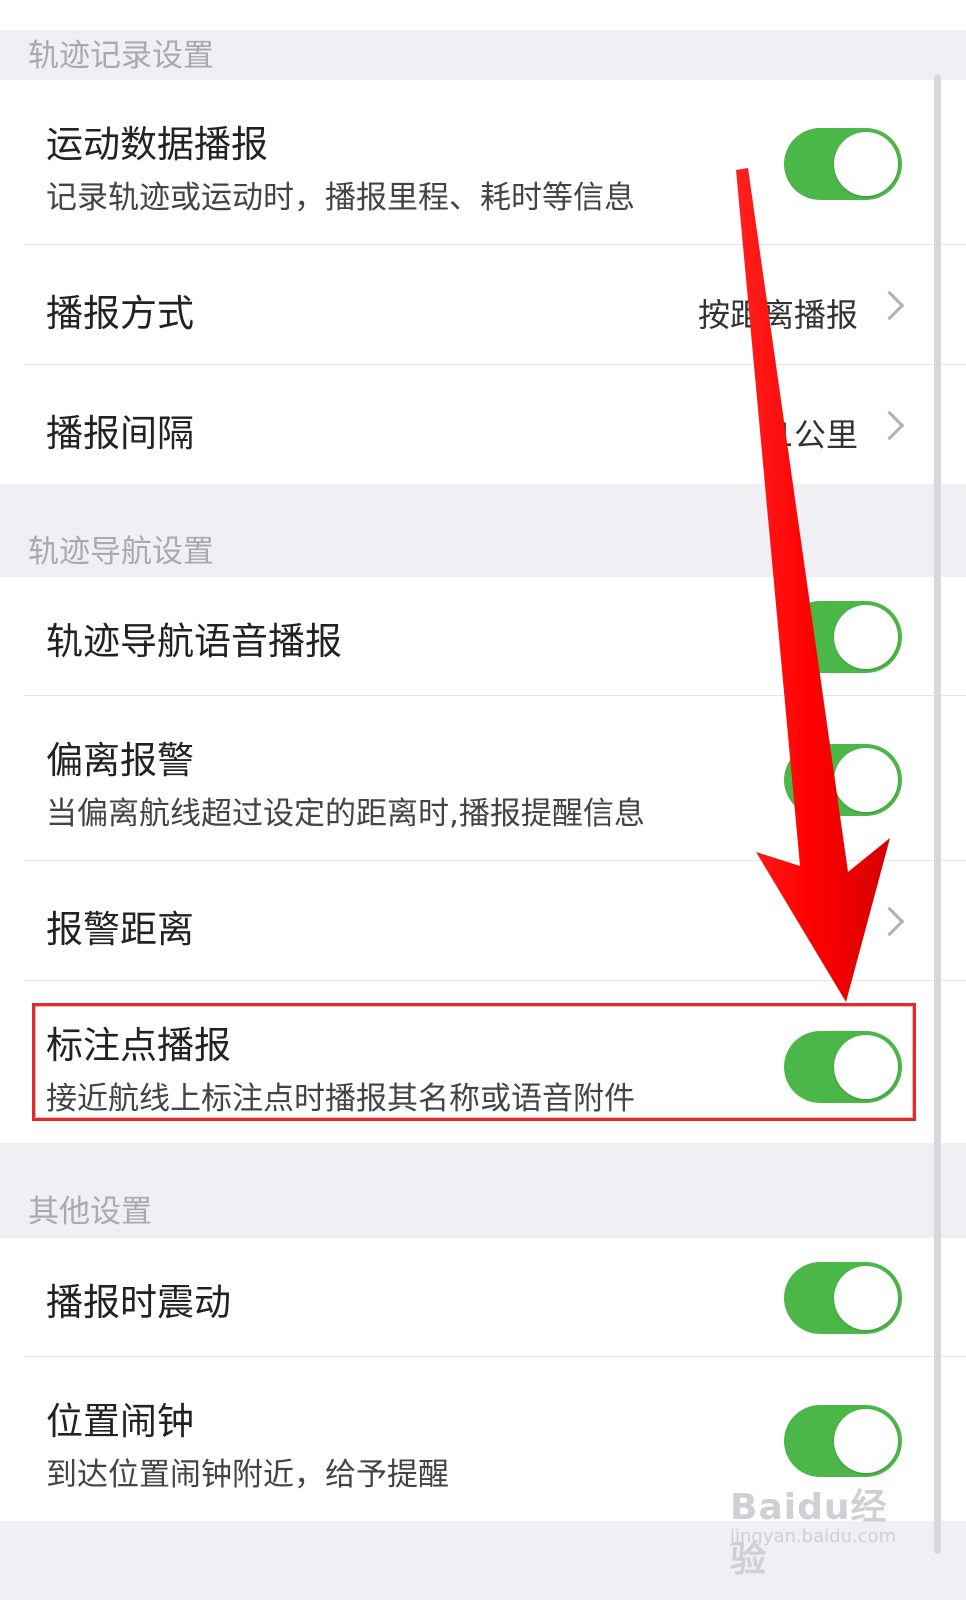 Image resolution: width=966 pixels, height=1600 pixels. I want to click on red-arrow-icon, so click(813, 585).